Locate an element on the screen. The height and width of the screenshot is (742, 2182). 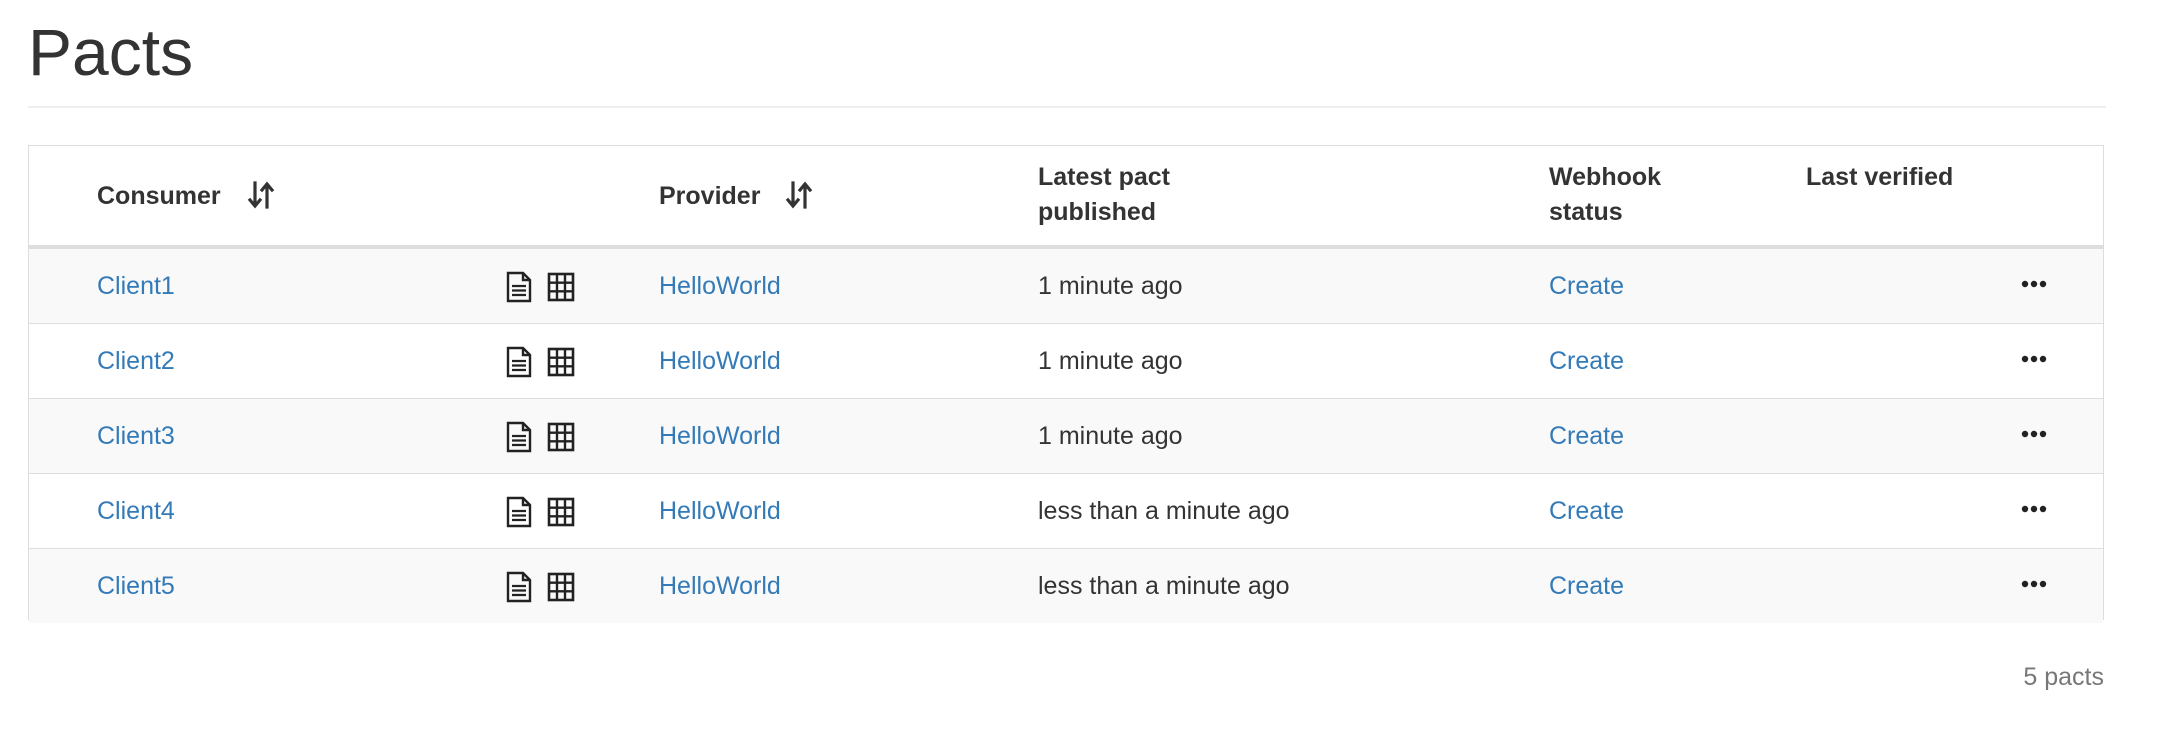
consumer-link: Client1 is located at coordinates (136, 286).